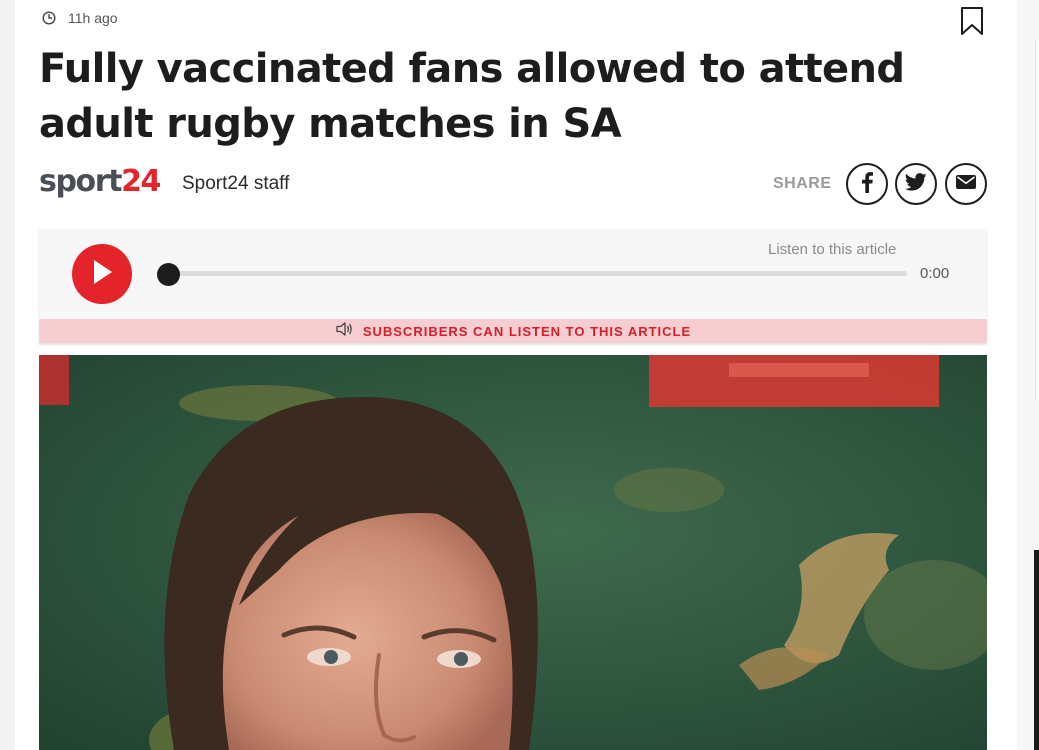 The width and height of the screenshot is (1039, 750). I want to click on play-button, so click(102, 274).